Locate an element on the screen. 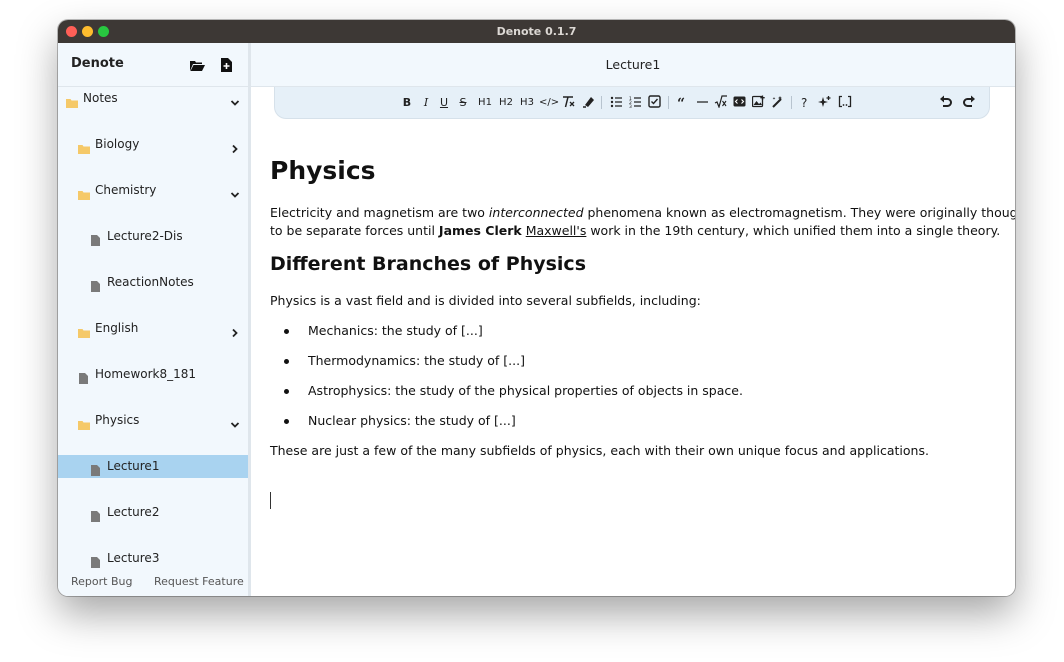 This screenshot has height=662, width=1064. title-bar: Denote 0.1.7 is located at coordinates (536, 31).